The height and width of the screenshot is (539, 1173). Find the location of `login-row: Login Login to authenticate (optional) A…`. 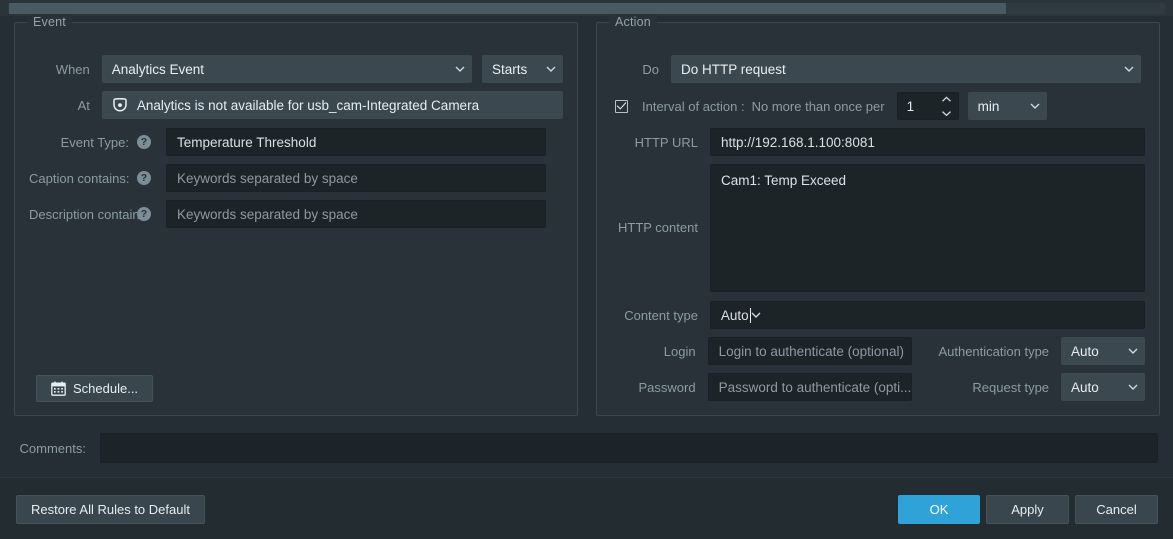

login-row: Login Login to authenticate (optional) A… is located at coordinates (878, 351).